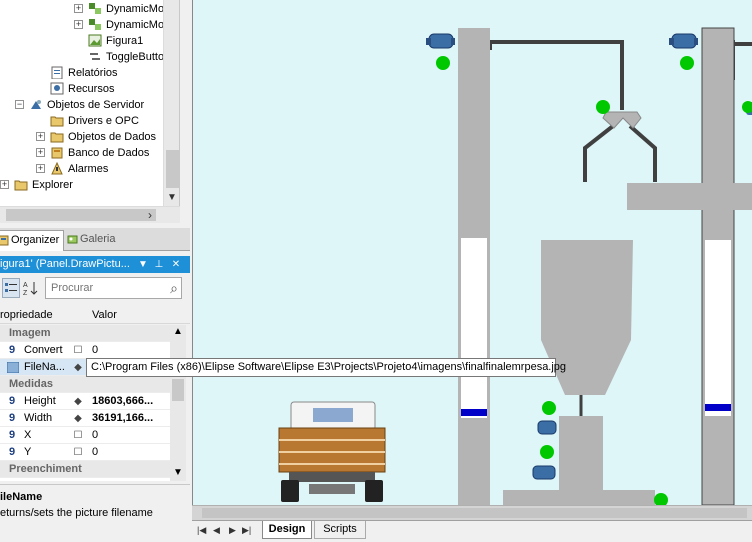  Describe the element at coordinates (472, 531) in the screenshot. I see `document-tabs: |◀ ◀ ▶ ▶| Design Scripts` at that location.